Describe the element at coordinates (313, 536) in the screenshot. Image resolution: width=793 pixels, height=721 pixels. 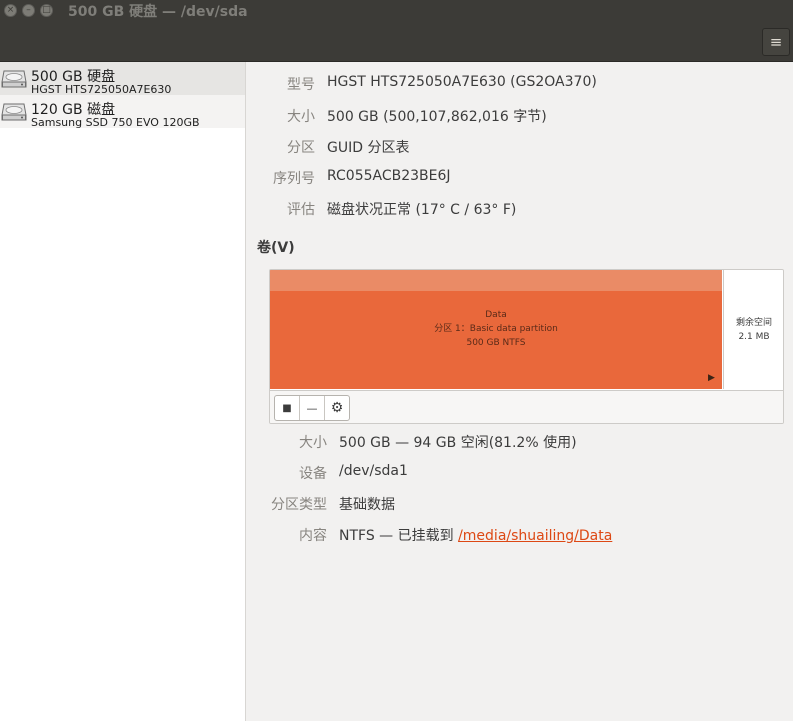
I see `contents-label: 内容` at that location.